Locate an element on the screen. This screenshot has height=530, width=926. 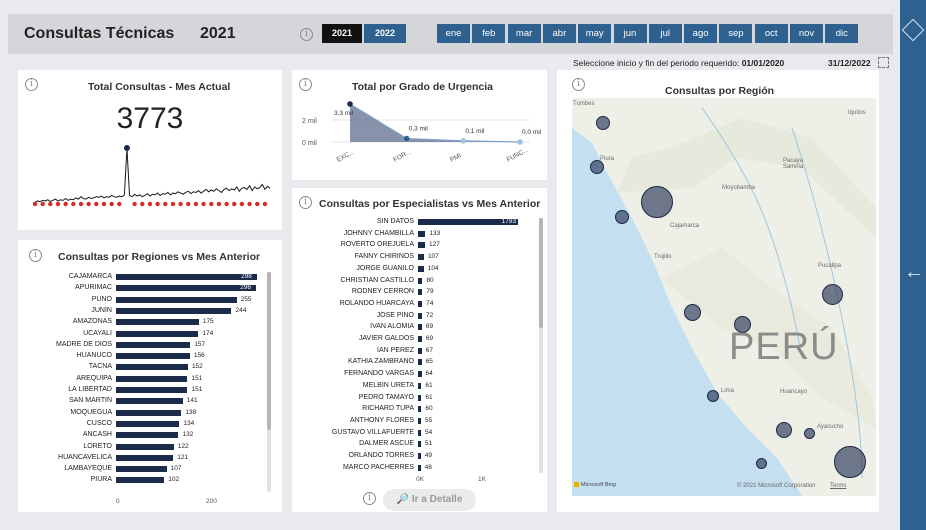
month-button-abr: abr is located at coordinates (559, 33).